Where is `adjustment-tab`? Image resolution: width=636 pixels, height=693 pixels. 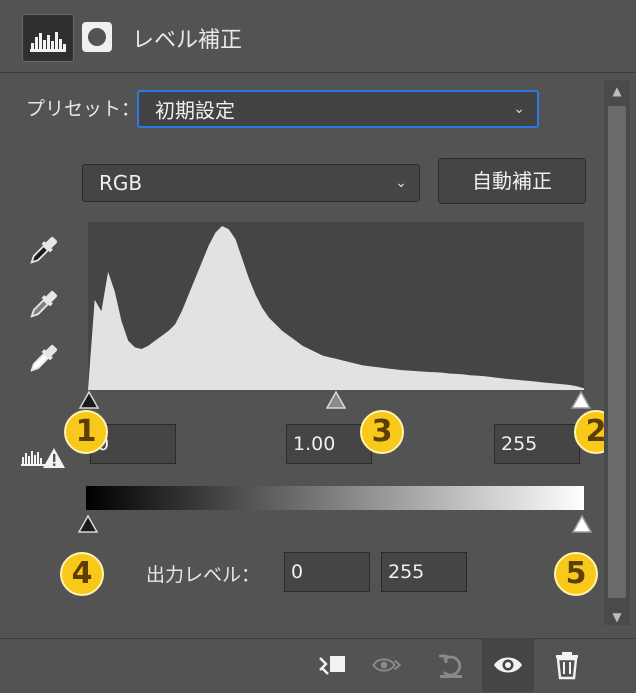
adjustment-tab is located at coordinates (48, 38).